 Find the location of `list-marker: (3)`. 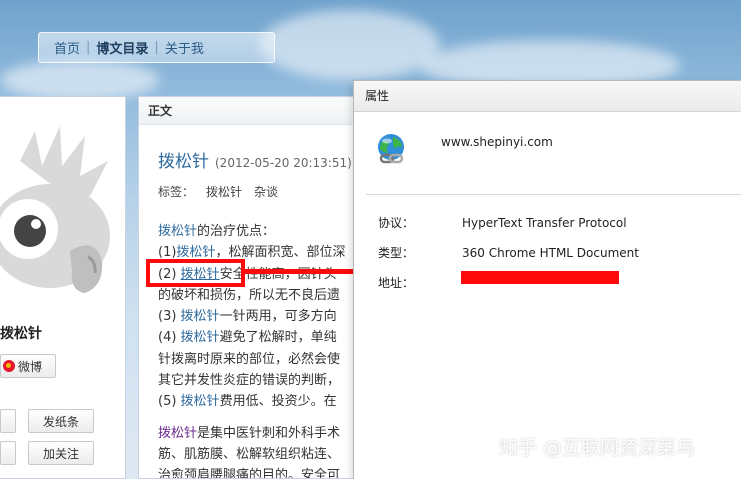

list-marker: (3) is located at coordinates (169, 317).